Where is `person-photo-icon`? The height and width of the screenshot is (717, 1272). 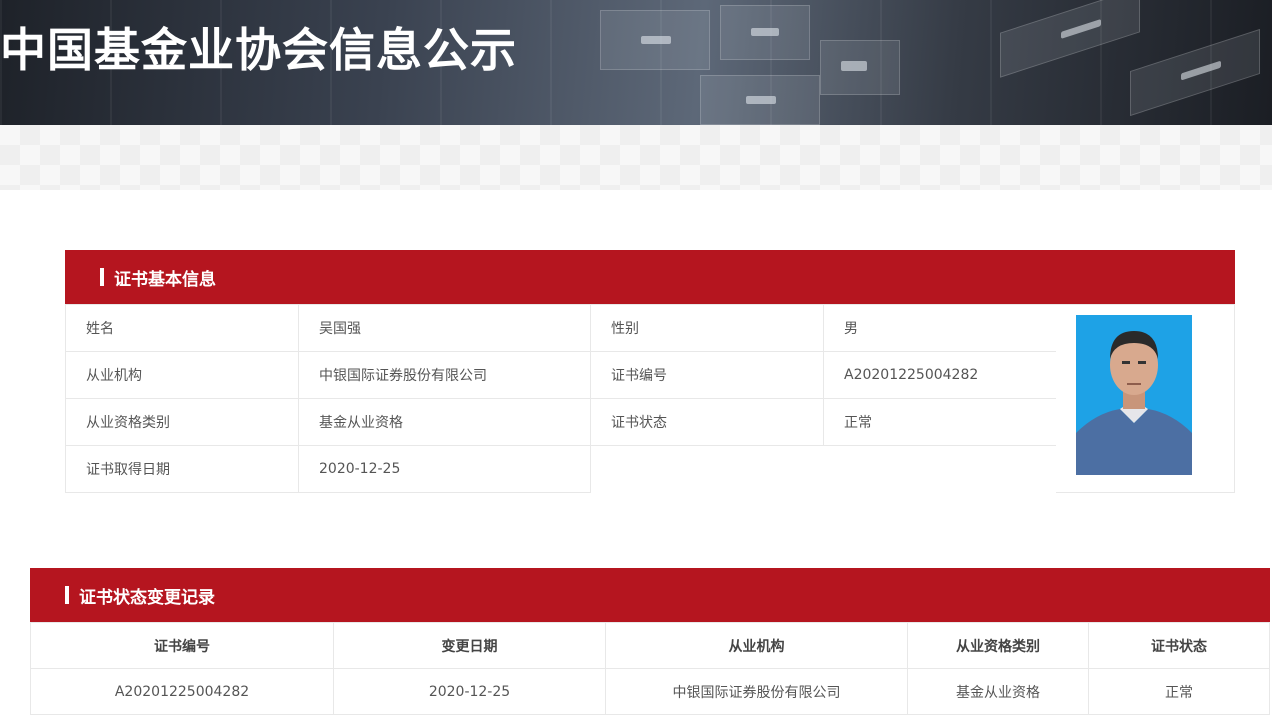
person-photo-icon is located at coordinates (1134, 395).